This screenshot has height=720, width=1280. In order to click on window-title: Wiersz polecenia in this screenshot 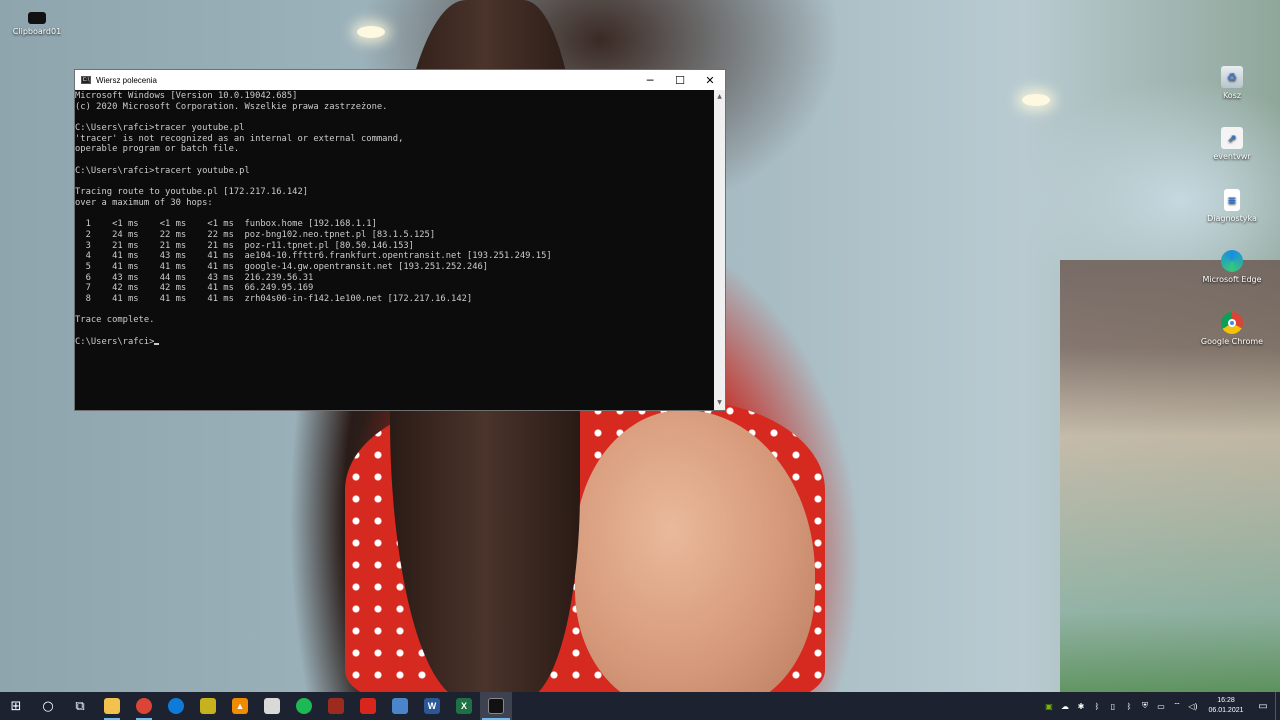, I will do `click(126, 80)`.